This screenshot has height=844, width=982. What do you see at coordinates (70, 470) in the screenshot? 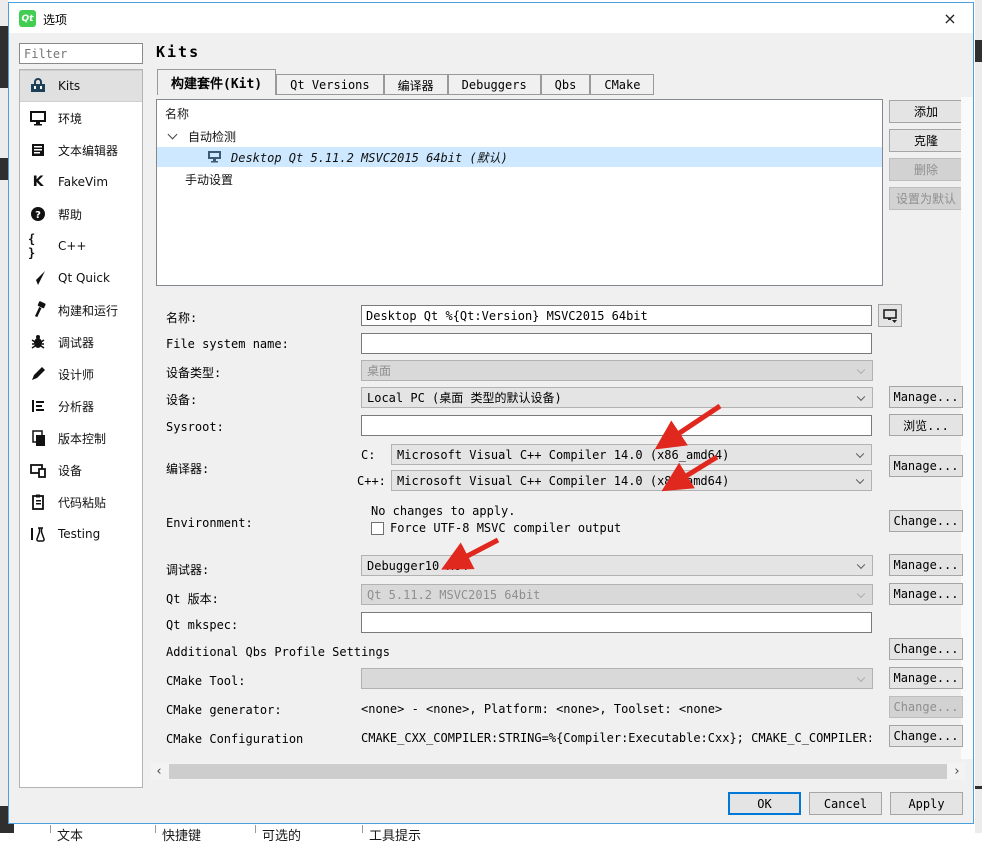
I see `sidebar-item-label: 设备` at bounding box center [70, 470].